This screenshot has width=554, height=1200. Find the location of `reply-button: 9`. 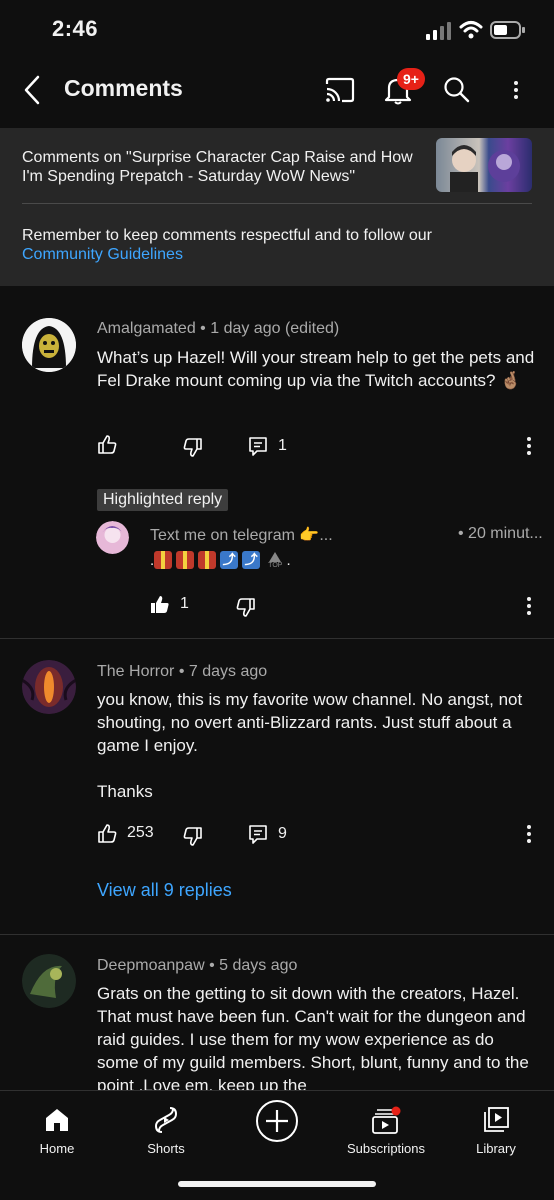

reply-button: 9 is located at coordinates (267, 834).